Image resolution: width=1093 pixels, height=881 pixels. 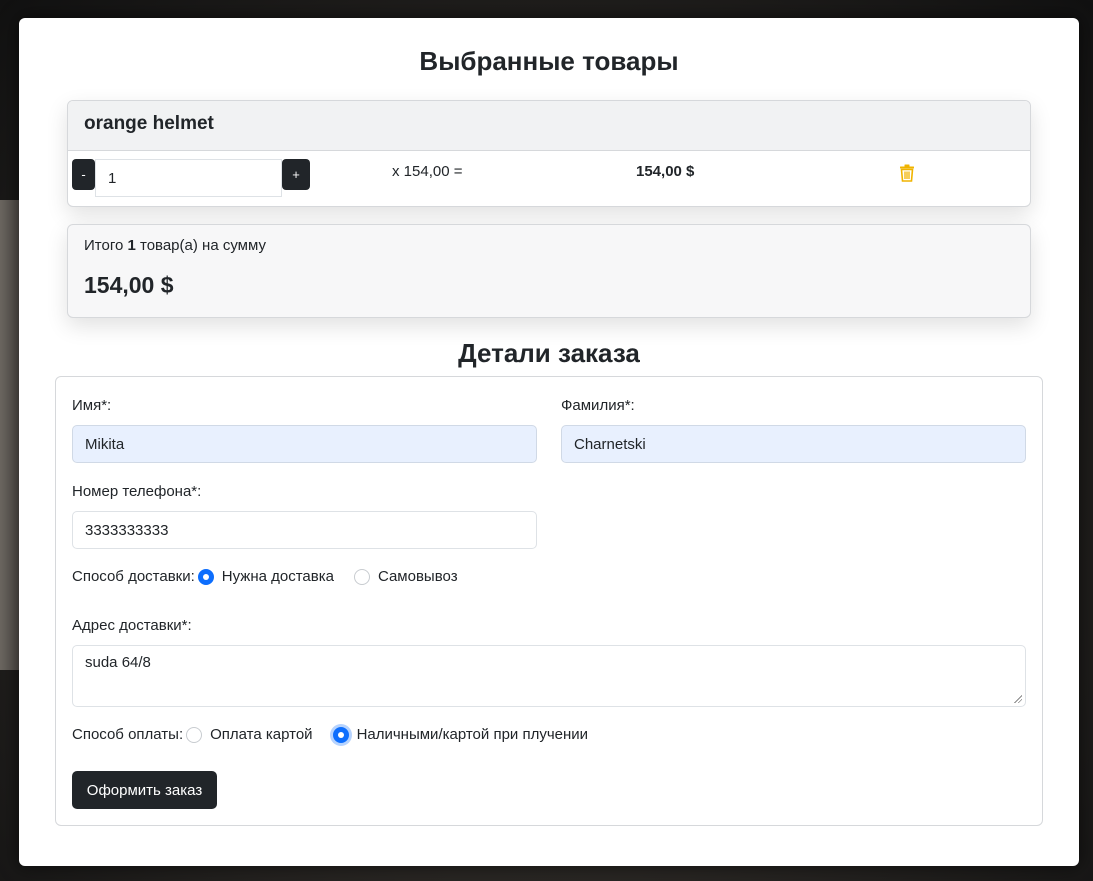 What do you see at coordinates (793, 444) in the screenshot?
I see `last-name-input: Charnetski` at bounding box center [793, 444].